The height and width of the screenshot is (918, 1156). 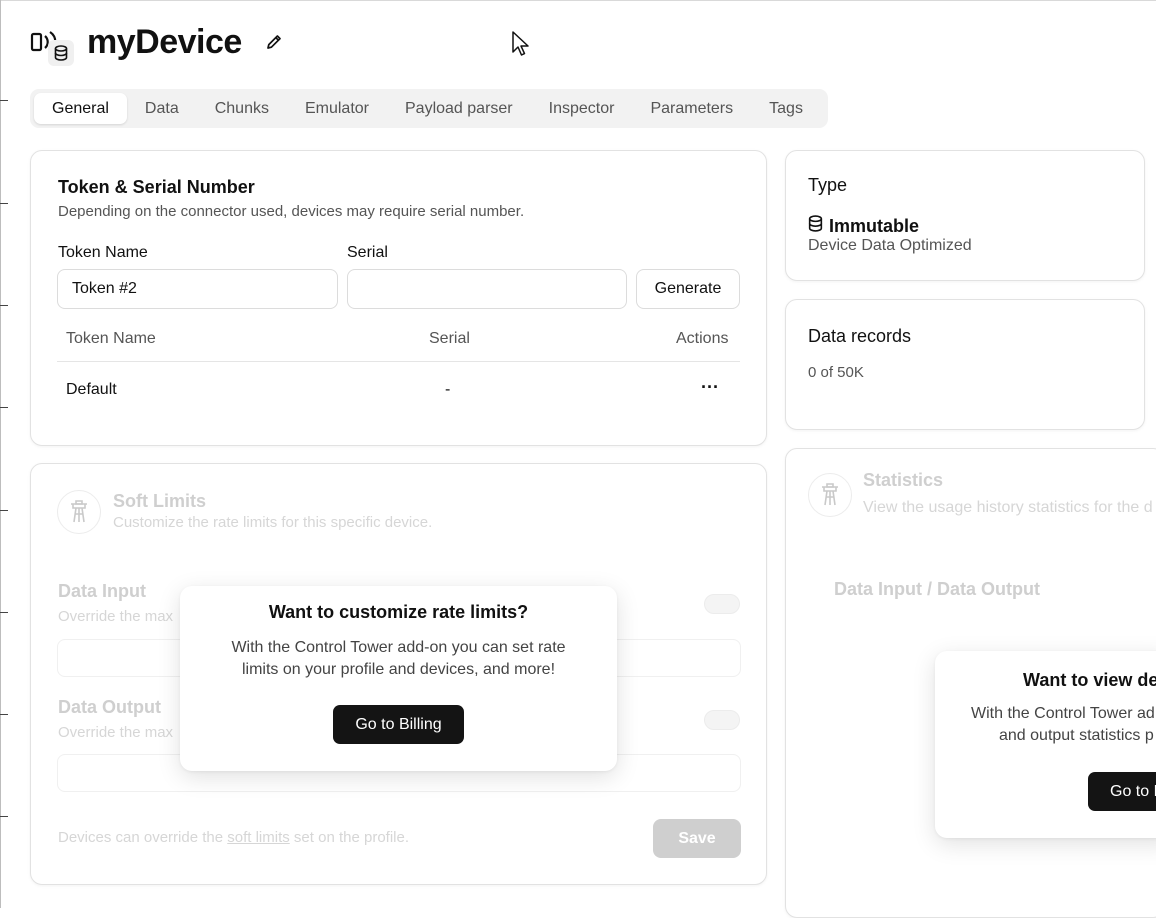 What do you see at coordinates (398, 724) in the screenshot?
I see `go-to-billing-button: Go to Billing` at bounding box center [398, 724].